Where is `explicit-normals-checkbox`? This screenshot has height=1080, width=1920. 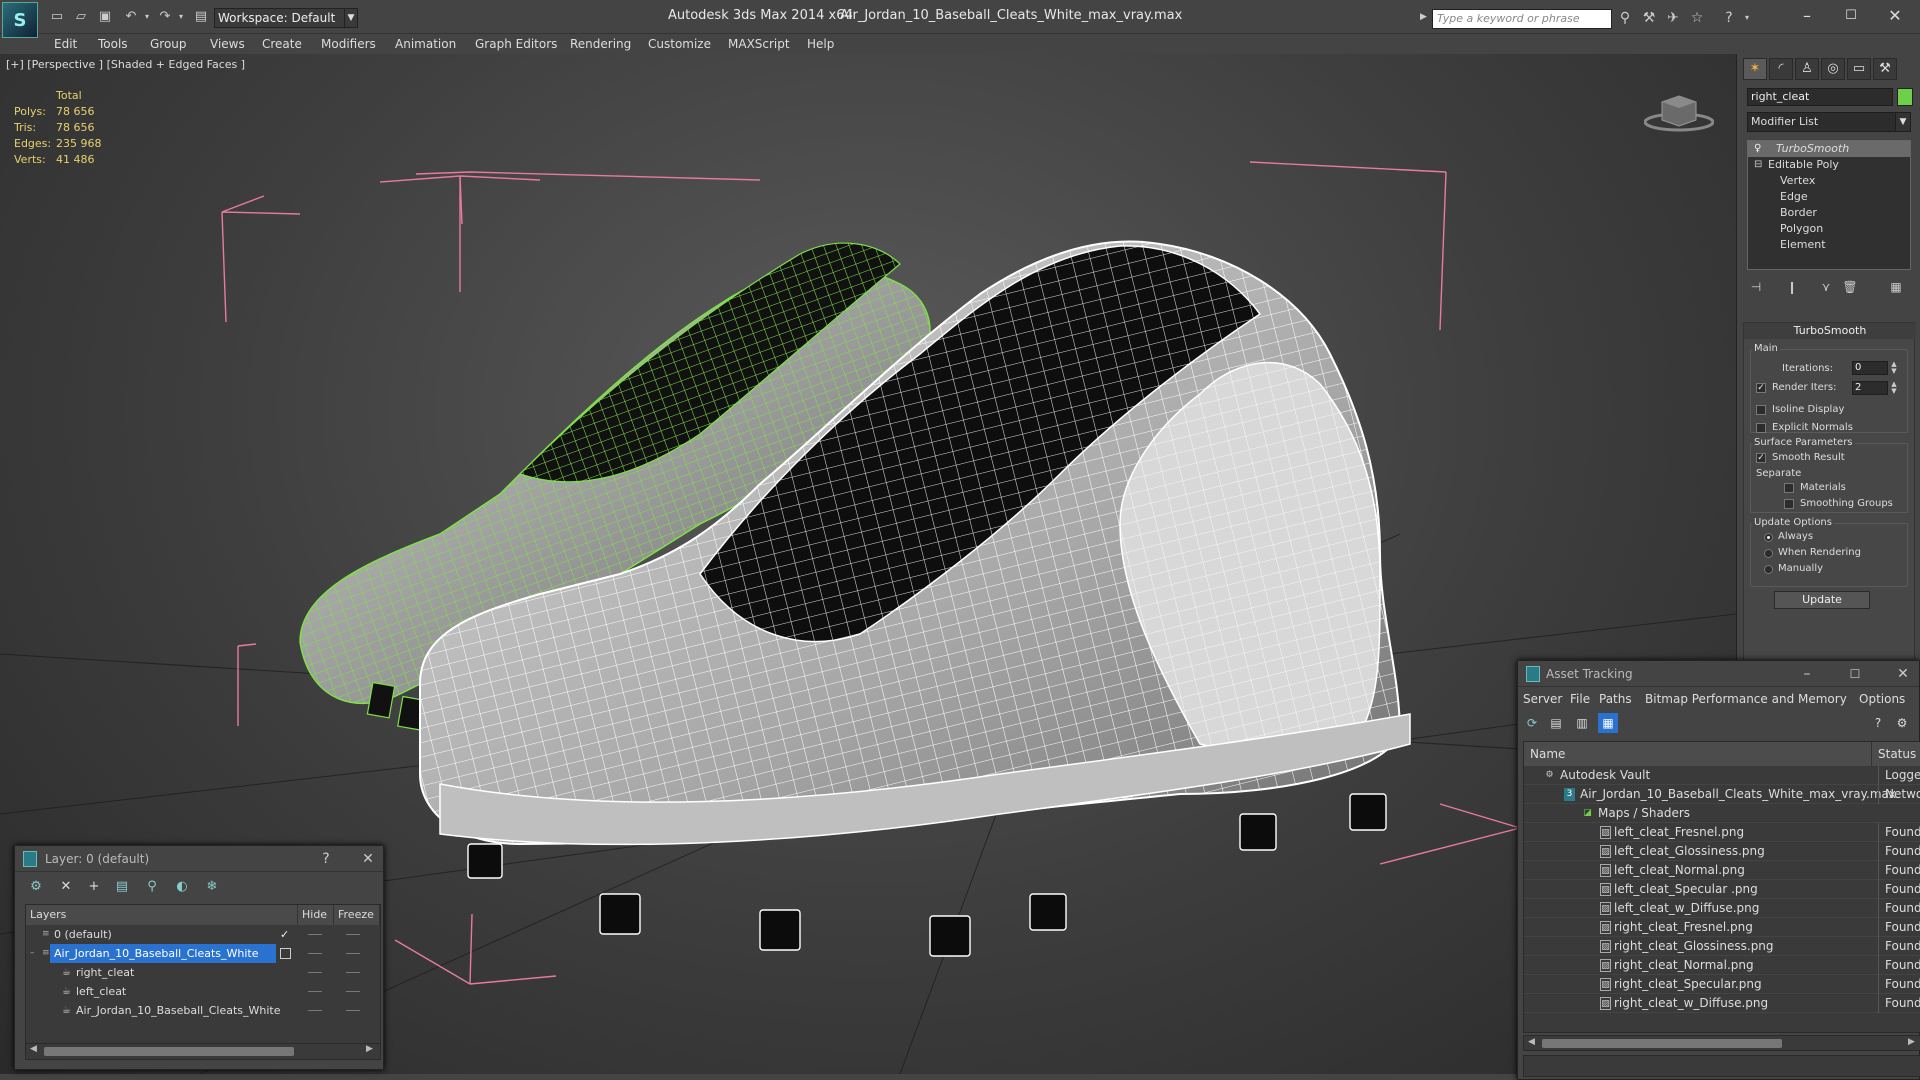 explicit-normals-checkbox is located at coordinates (1761, 428).